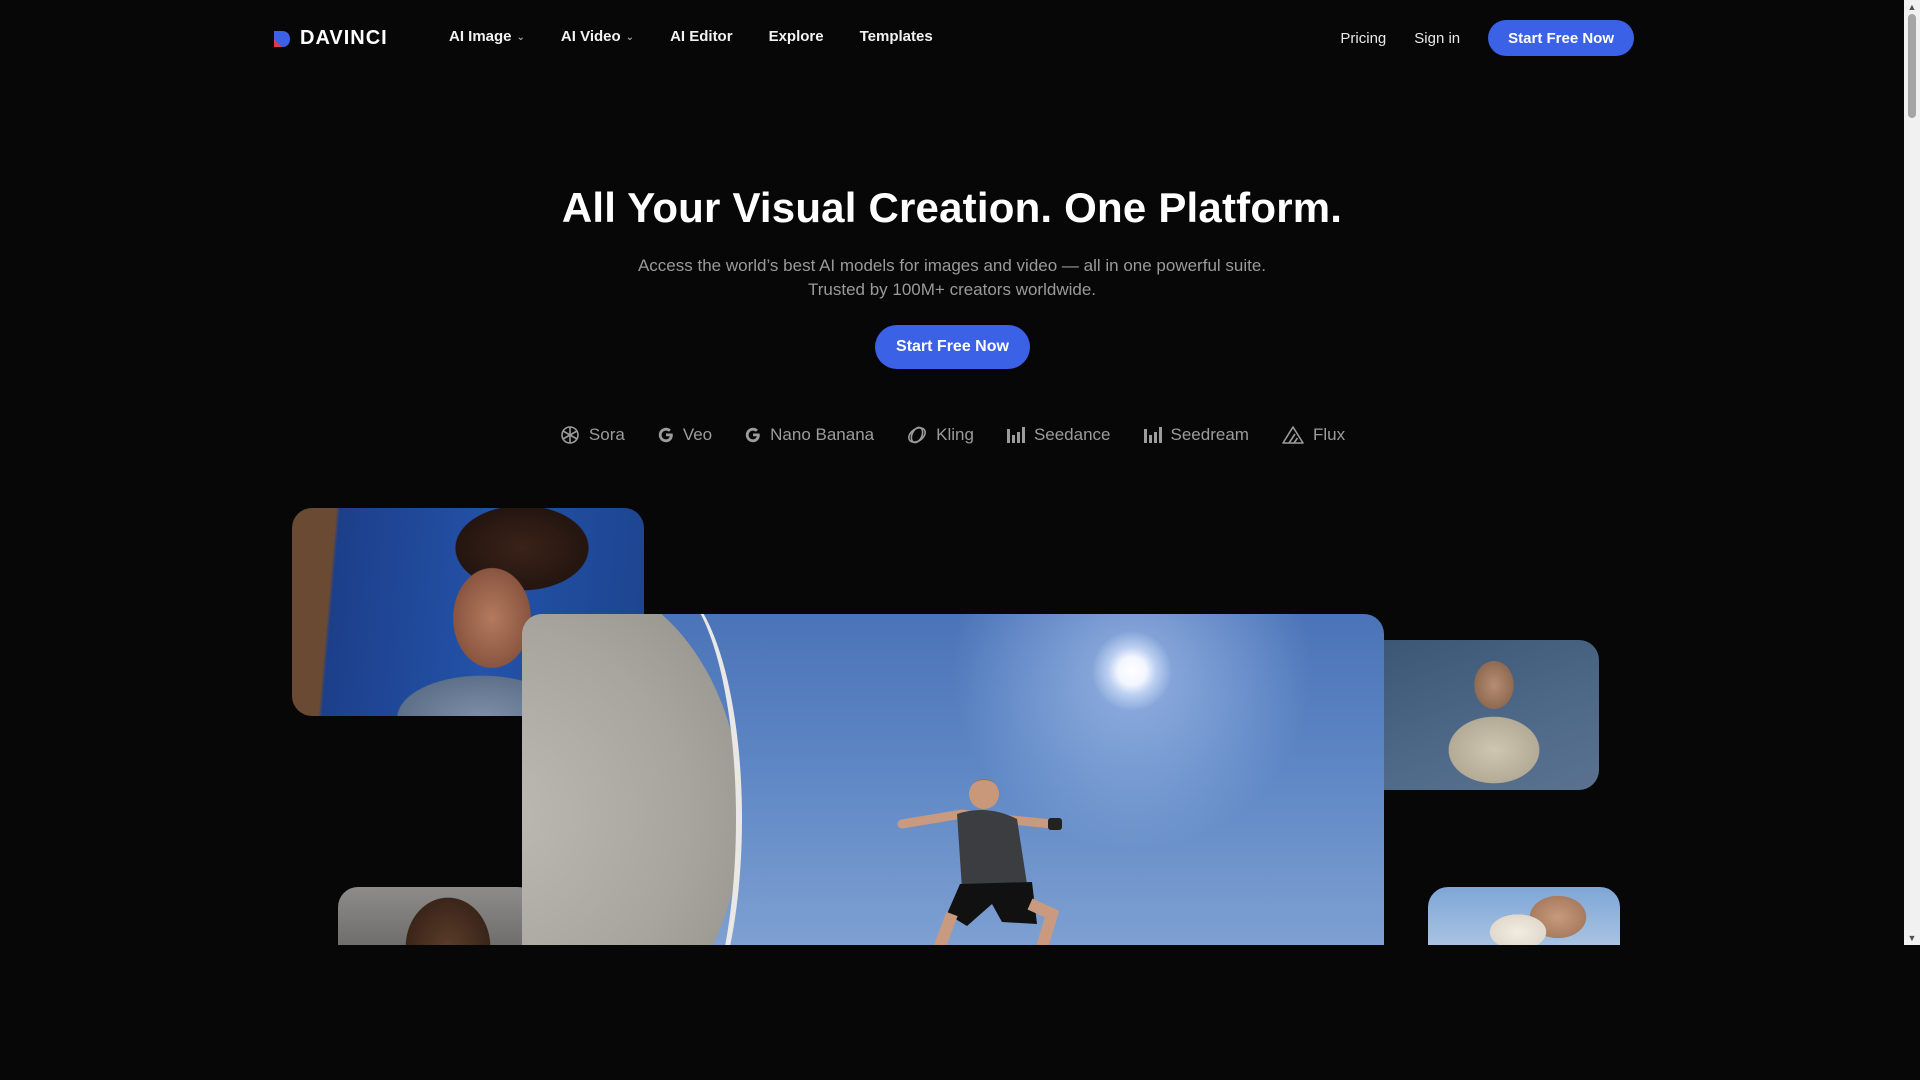  I want to click on scroll-thumb, so click(1912, 66).